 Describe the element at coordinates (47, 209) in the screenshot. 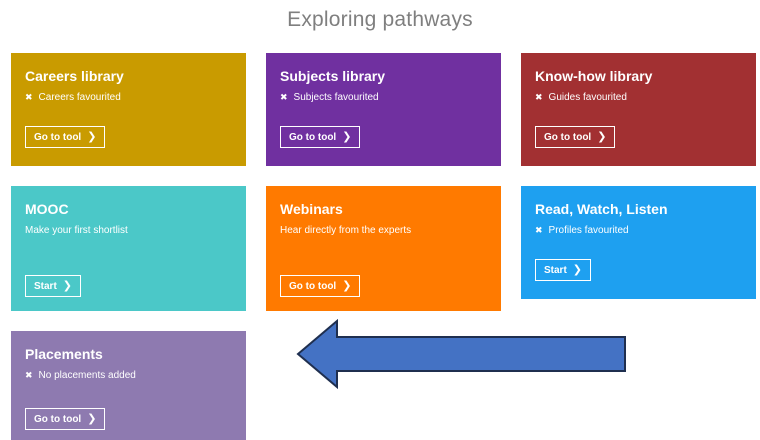

I see `tile-title: MOOC` at that location.